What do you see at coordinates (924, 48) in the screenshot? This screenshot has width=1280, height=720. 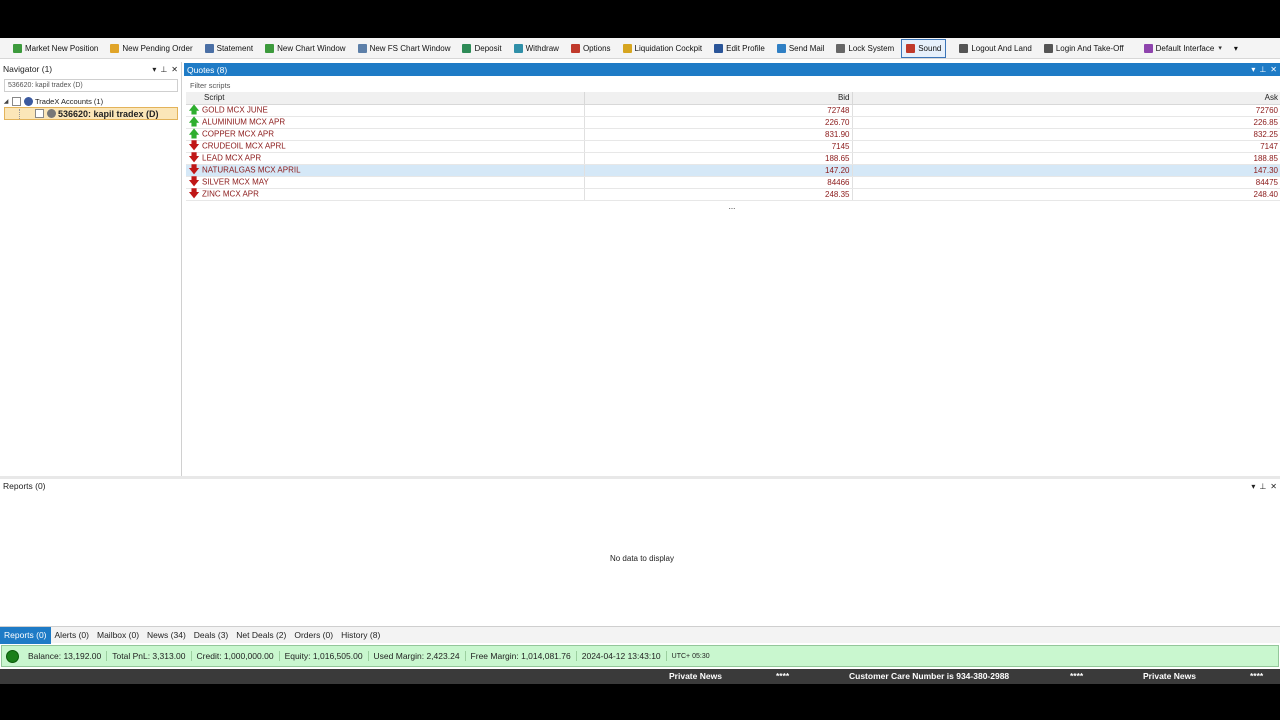 I see `sound-button: Sound` at bounding box center [924, 48].